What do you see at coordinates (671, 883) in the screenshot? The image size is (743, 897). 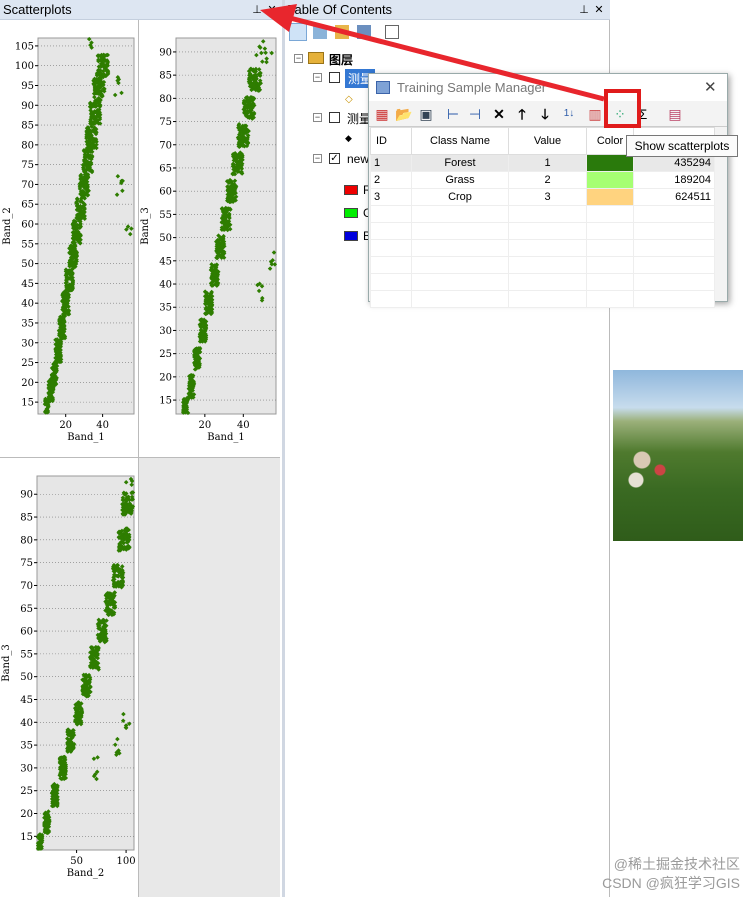 I see `watermark-line-2: CSDN @疯狂学习GIS` at bounding box center [671, 883].